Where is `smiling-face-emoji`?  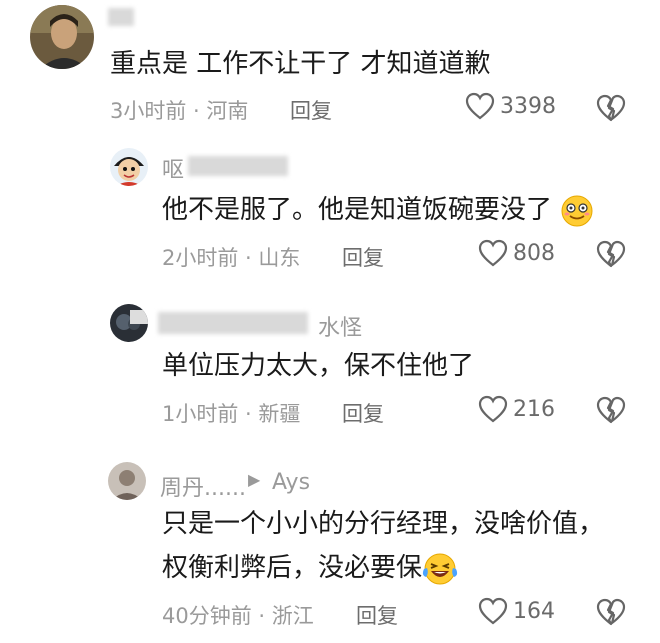 smiling-face-emoji is located at coordinates (577, 210).